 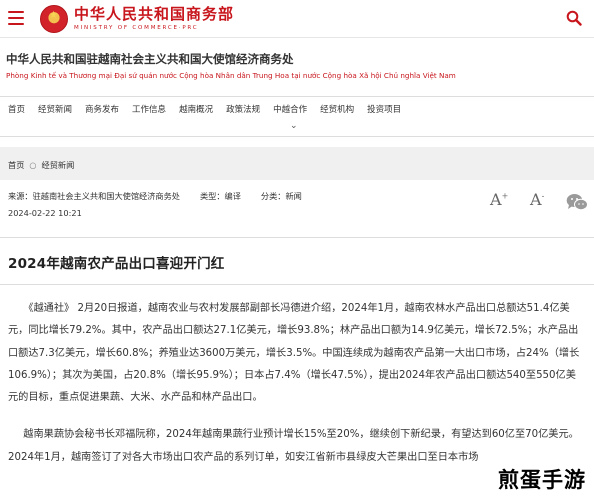 What do you see at coordinates (297, 19) in the screenshot?
I see `top-bar: 中华人民共和国商务部 MINISTRY OF COMMERCE·PRC` at bounding box center [297, 19].